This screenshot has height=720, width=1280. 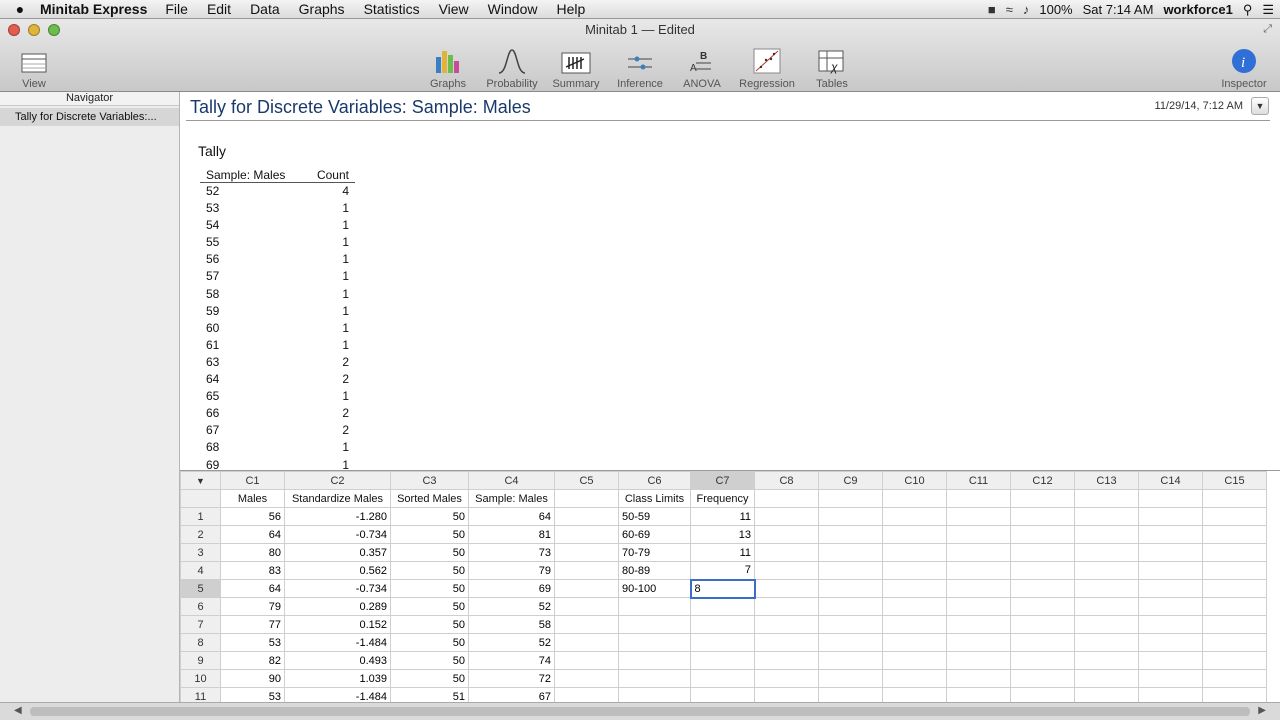 What do you see at coordinates (640, 711) in the screenshot?
I see `scroll-thumb` at bounding box center [640, 711].